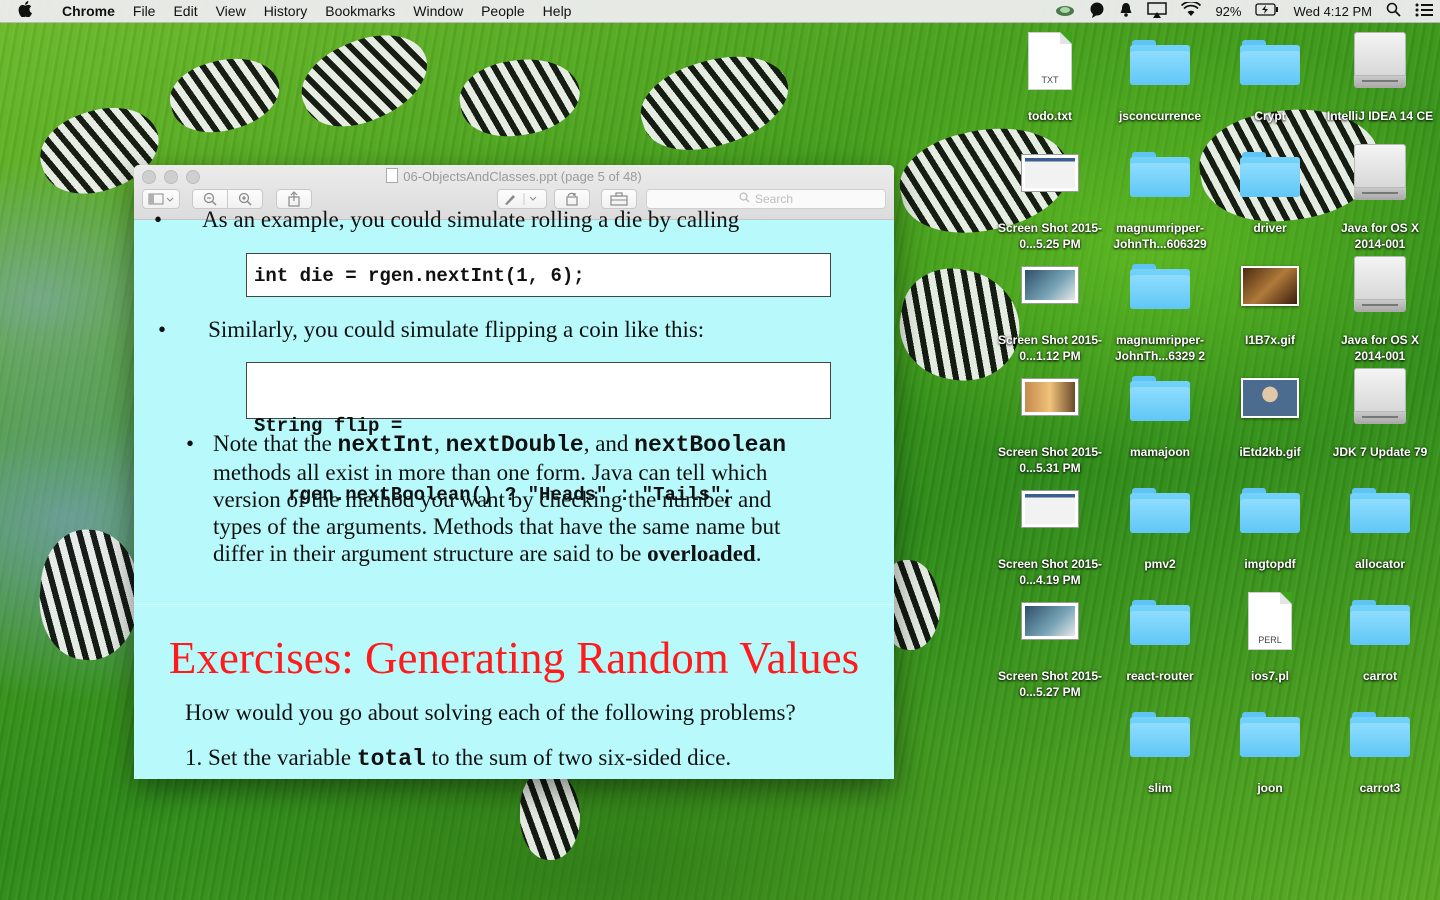  What do you see at coordinates (1270, 621) in the screenshot?
I see `document-file-icon: PERL` at bounding box center [1270, 621].